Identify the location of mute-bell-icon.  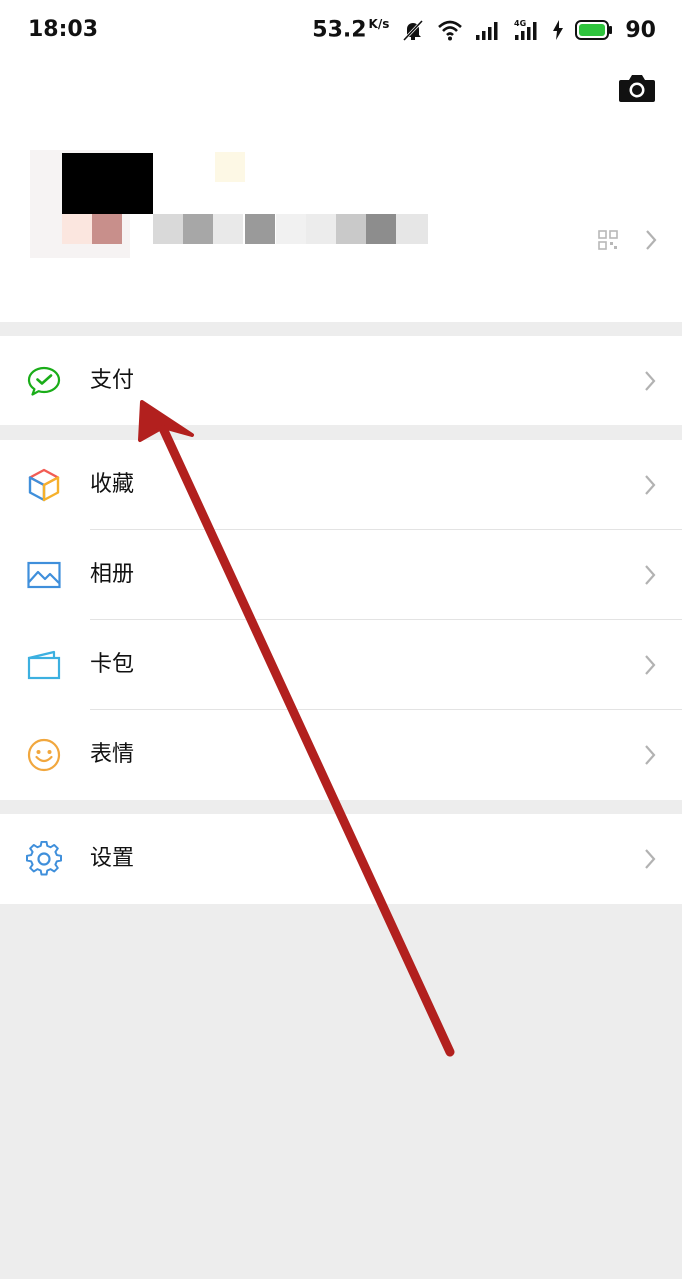
(413, 30).